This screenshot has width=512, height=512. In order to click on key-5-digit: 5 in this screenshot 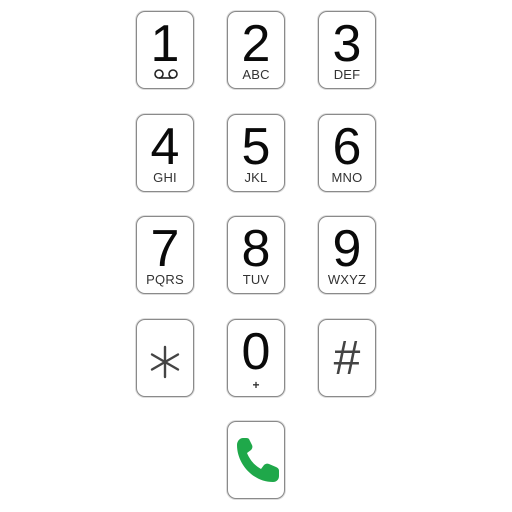, I will do `click(256, 147)`.